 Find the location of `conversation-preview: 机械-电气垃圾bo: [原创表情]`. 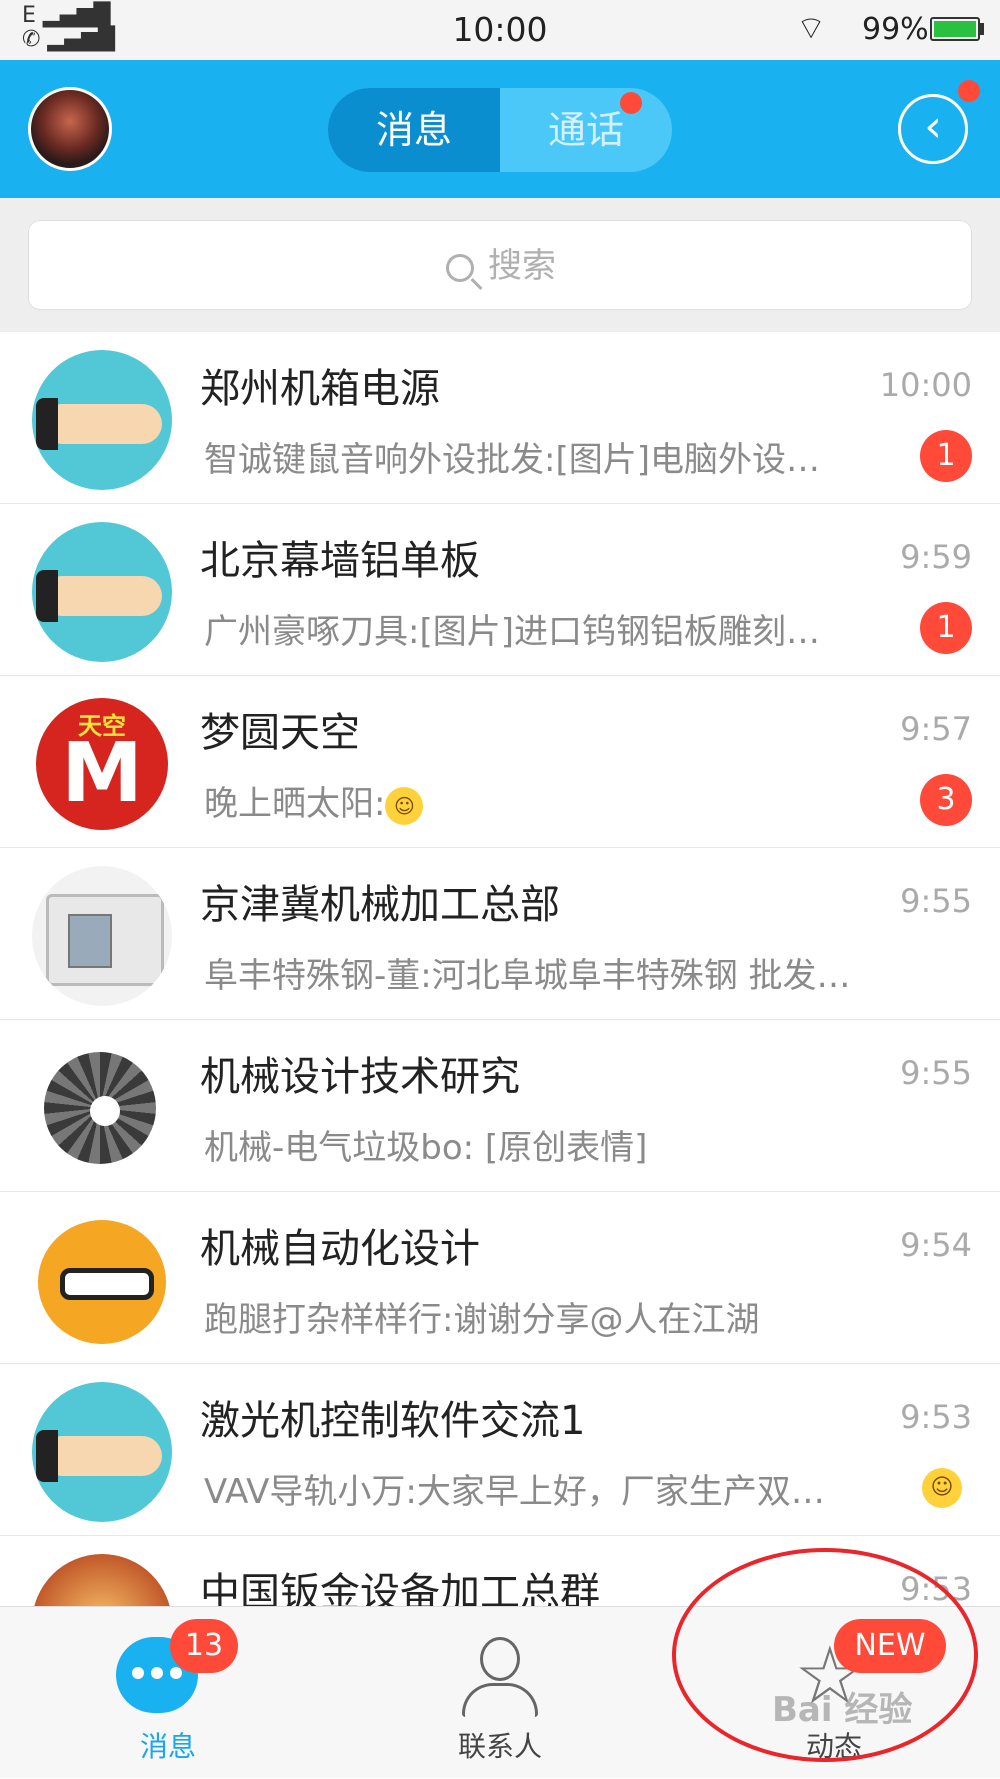

conversation-preview: 机械-电气垃圾bo: [原创表情] is located at coordinates (426, 1148).